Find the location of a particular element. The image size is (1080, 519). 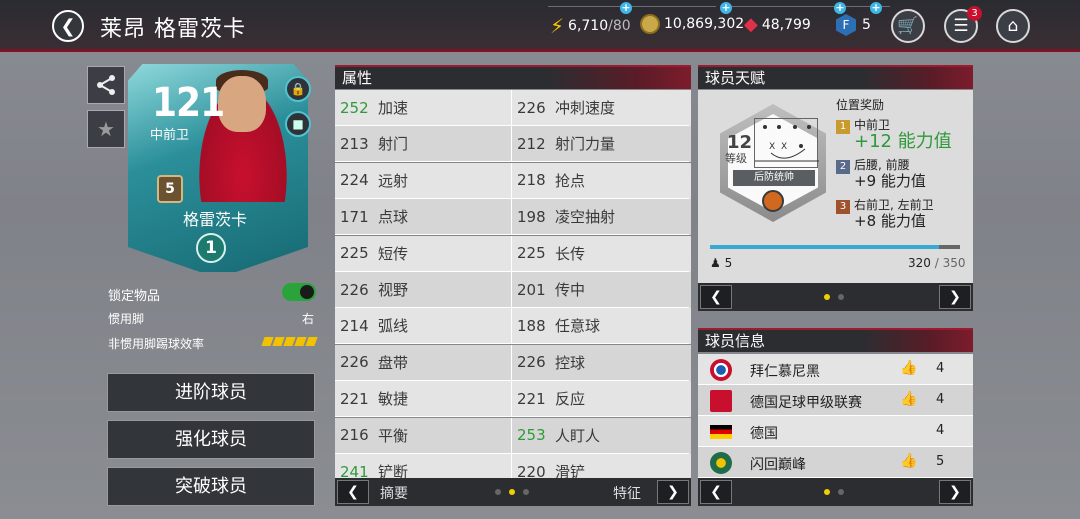

attribute-cell: 201 传中 is located at coordinates (600, 290).